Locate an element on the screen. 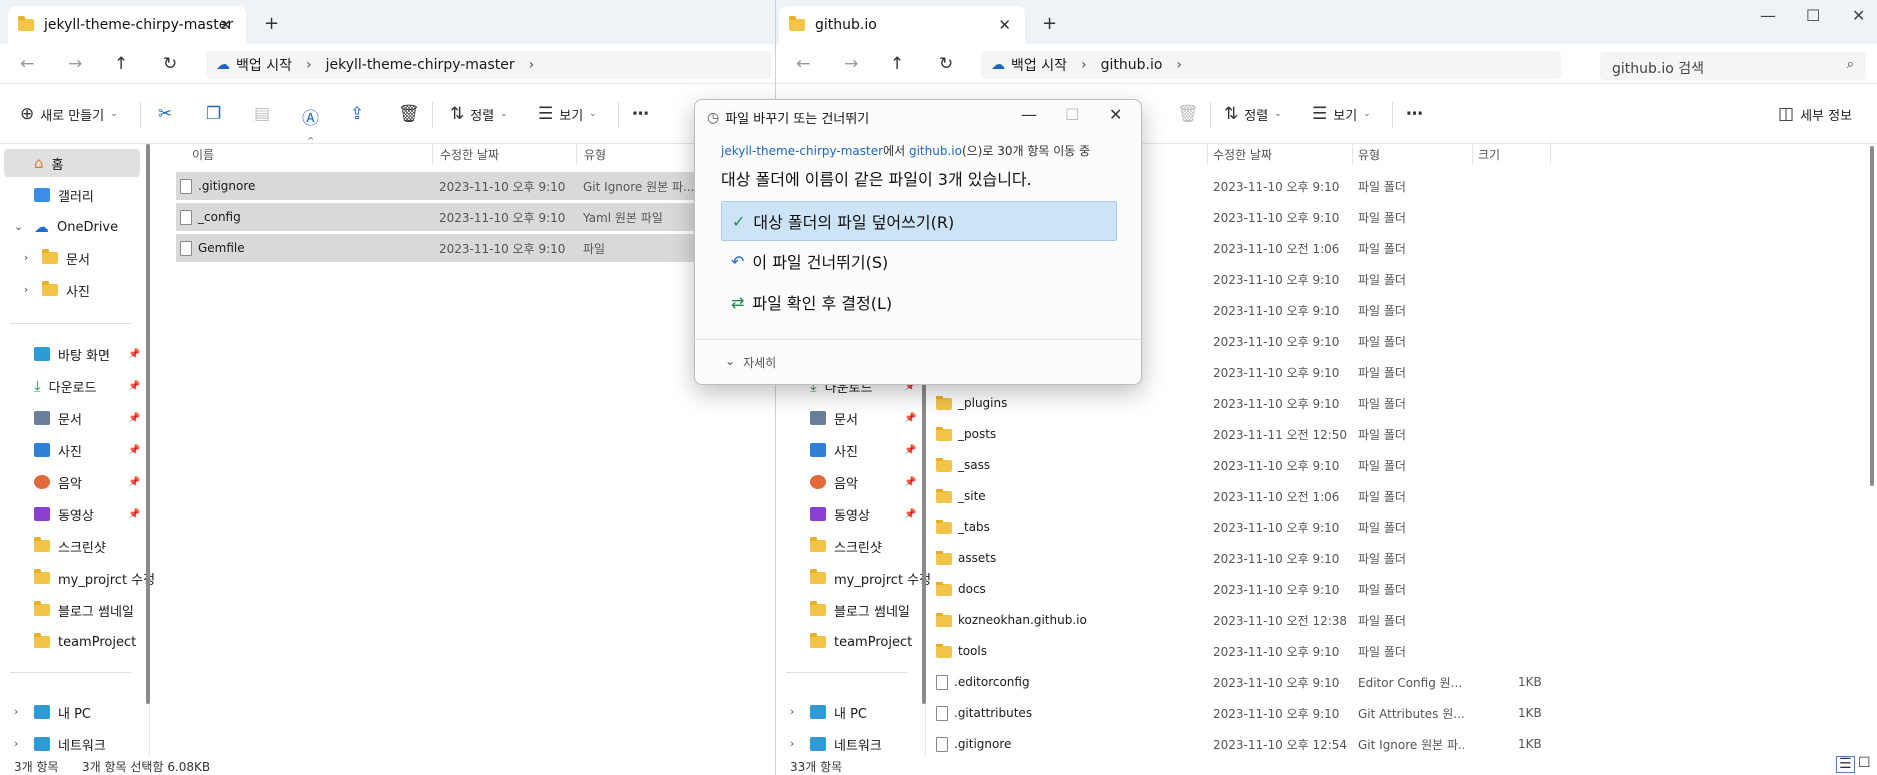 This screenshot has width=1877, height=775. share-icon: ⇪ is located at coordinates (357, 114).